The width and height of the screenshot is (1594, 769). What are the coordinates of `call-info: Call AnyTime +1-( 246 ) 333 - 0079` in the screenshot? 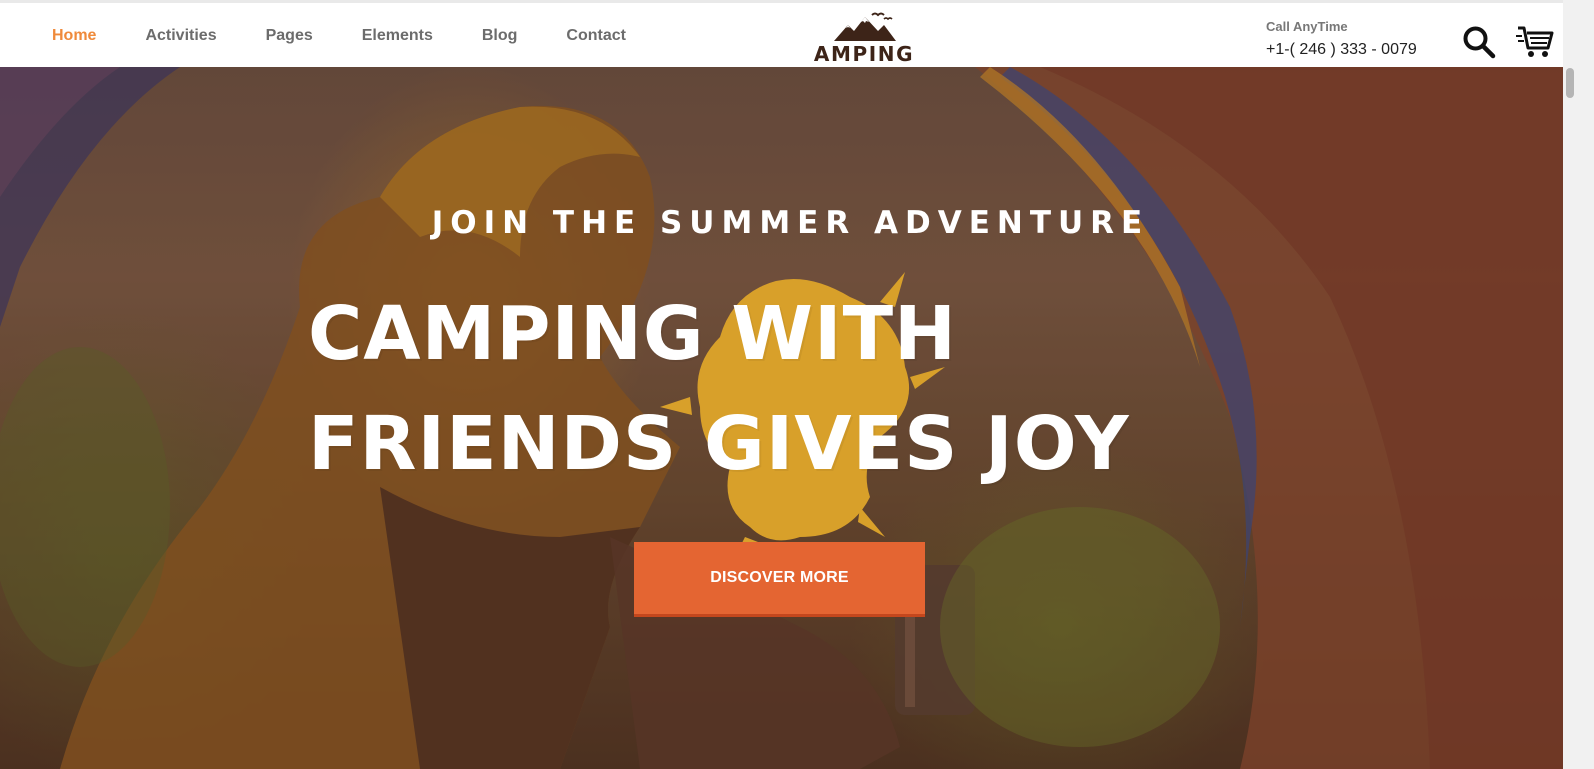 It's located at (1341, 39).